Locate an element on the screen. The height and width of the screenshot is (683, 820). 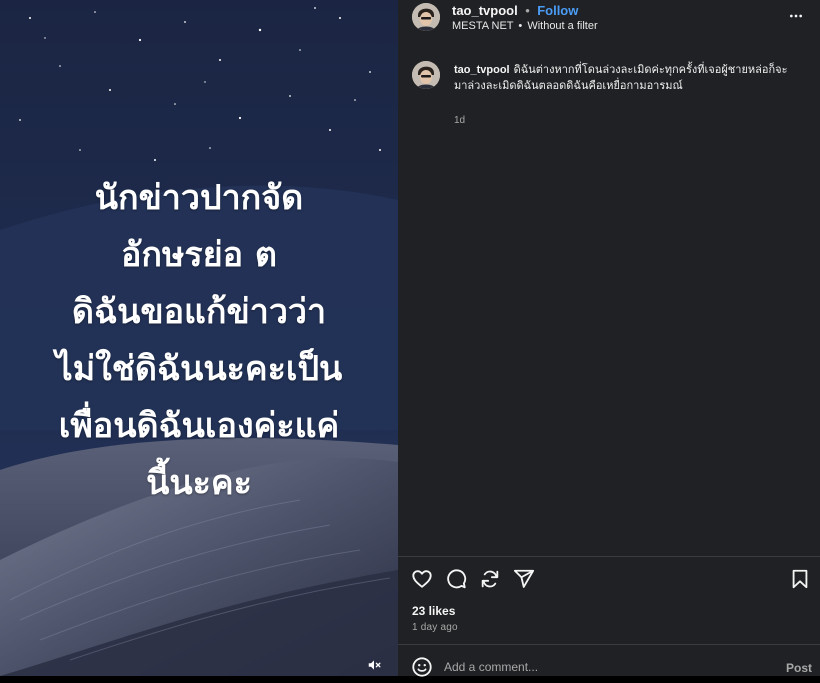
repost-icon is located at coordinates (490, 579).